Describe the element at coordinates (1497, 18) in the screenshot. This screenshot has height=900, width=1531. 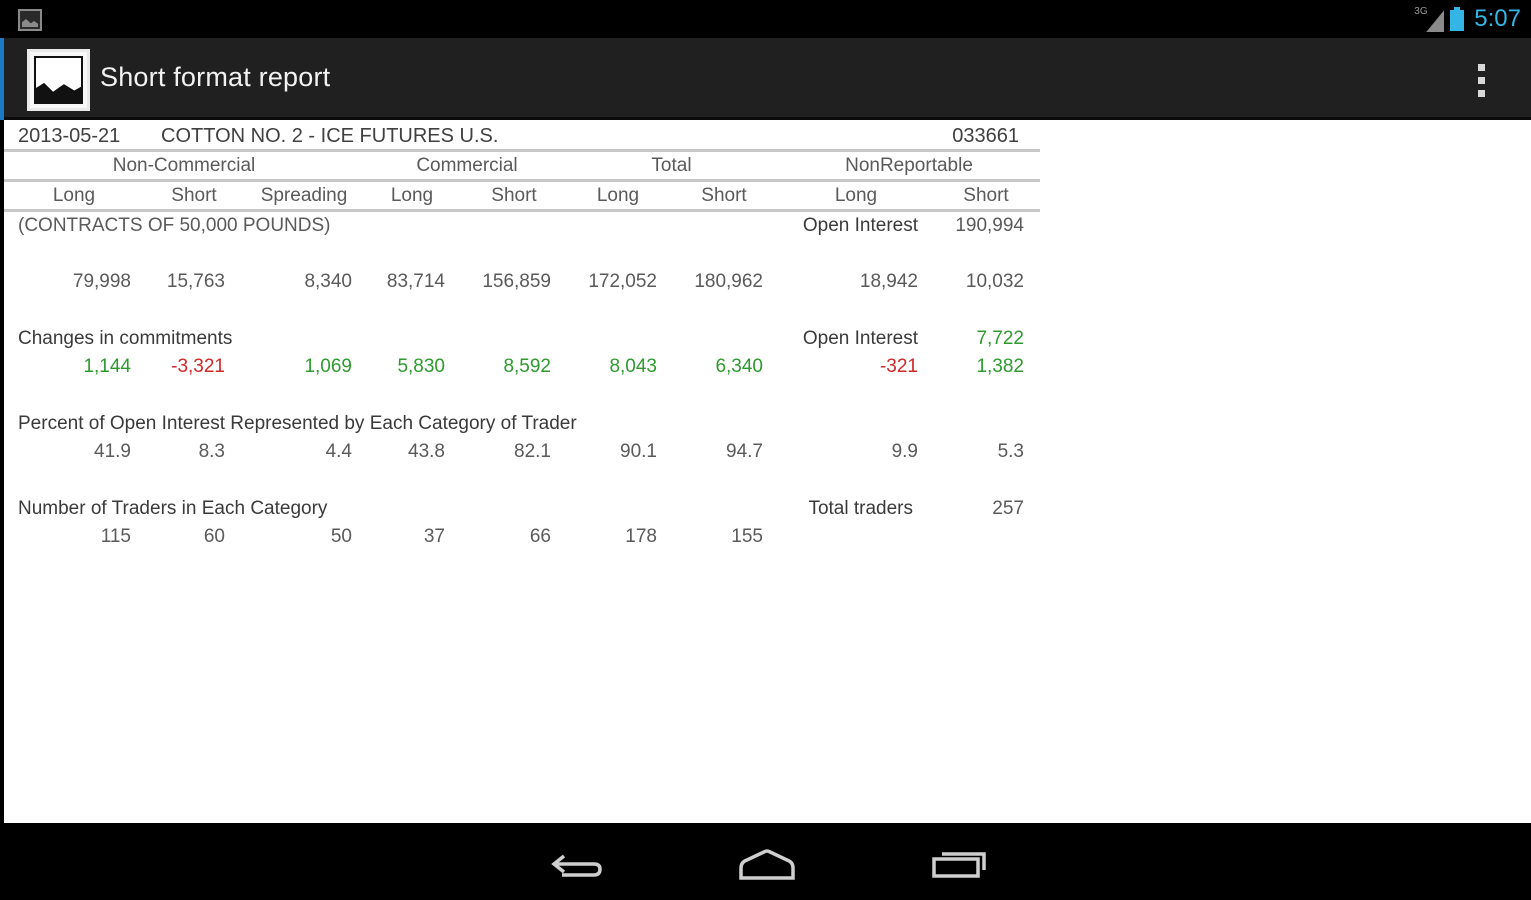
I see `status-clock: 5:07` at that location.